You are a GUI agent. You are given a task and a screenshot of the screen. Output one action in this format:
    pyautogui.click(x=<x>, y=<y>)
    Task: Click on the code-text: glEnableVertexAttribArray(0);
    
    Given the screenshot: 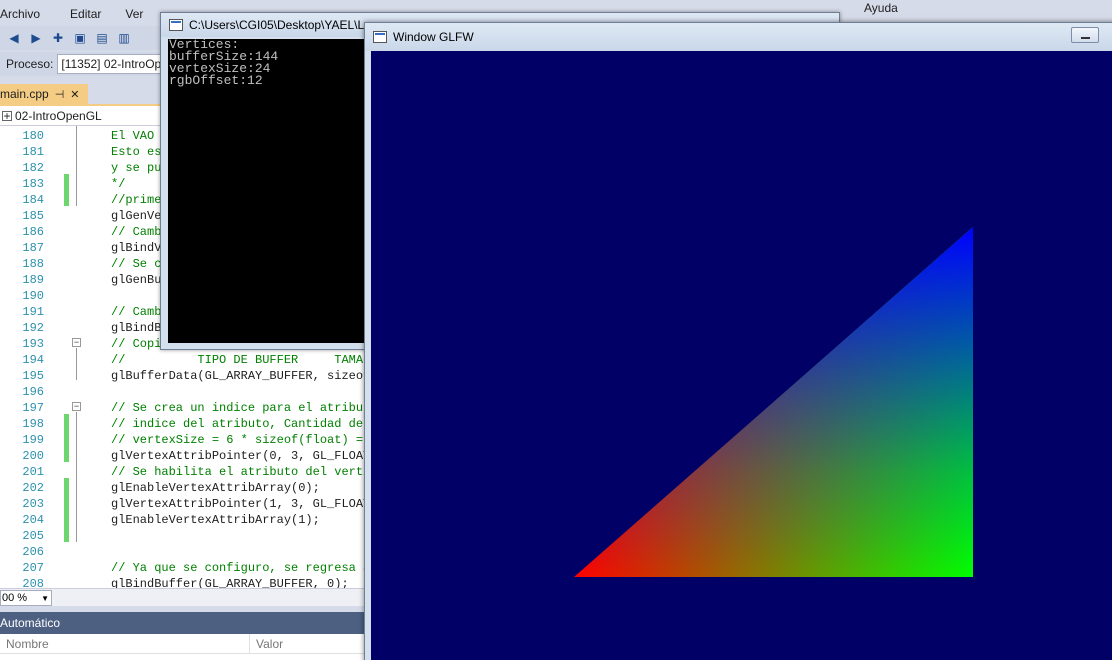 What is the action you would take?
    pyautogui.click(x=215, y=488)
    